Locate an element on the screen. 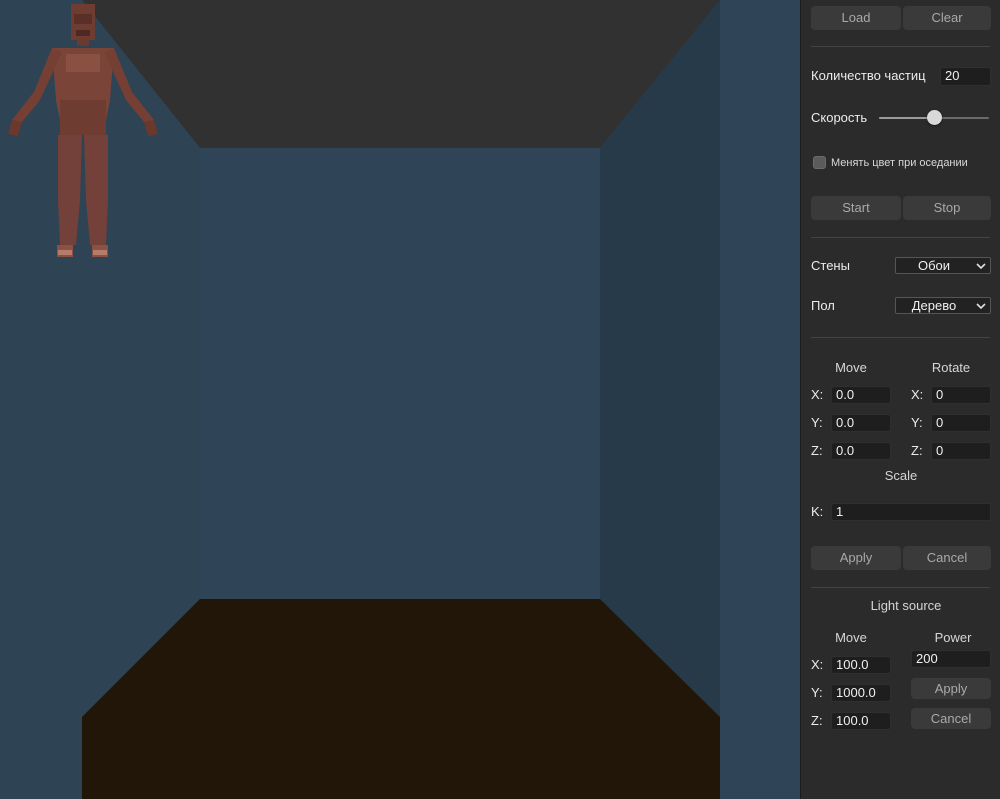 This screenshot has width=1000, height=799. move-title: Move is located at coordinates (851, 367).